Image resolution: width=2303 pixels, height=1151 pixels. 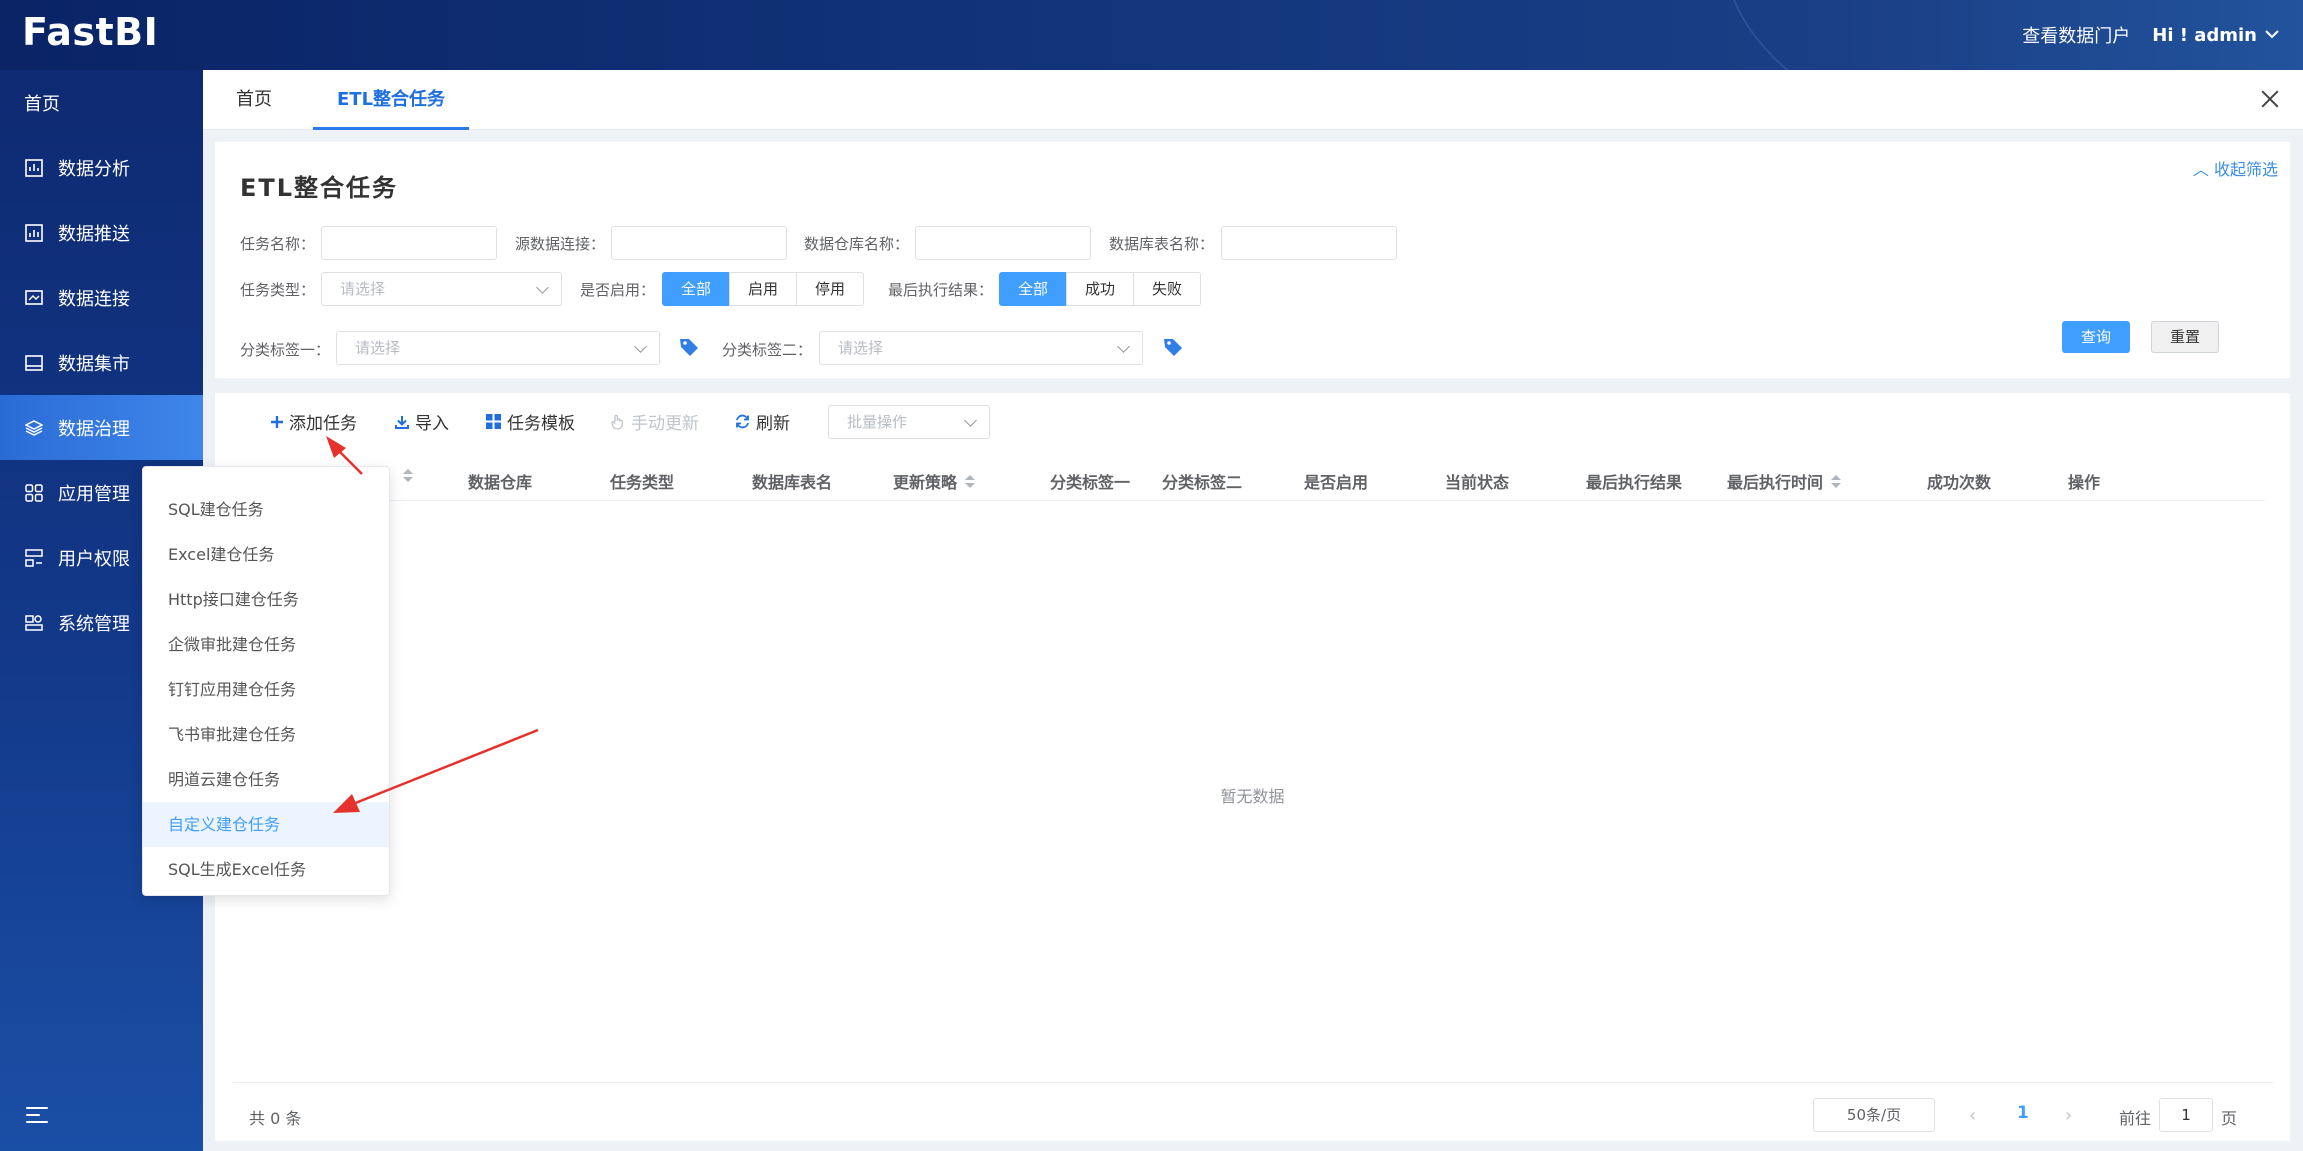 What do you see at coordinates (441, 289) in the screenshot?
I see `task-type-select: 请选择` at bounding box center [441, 289].